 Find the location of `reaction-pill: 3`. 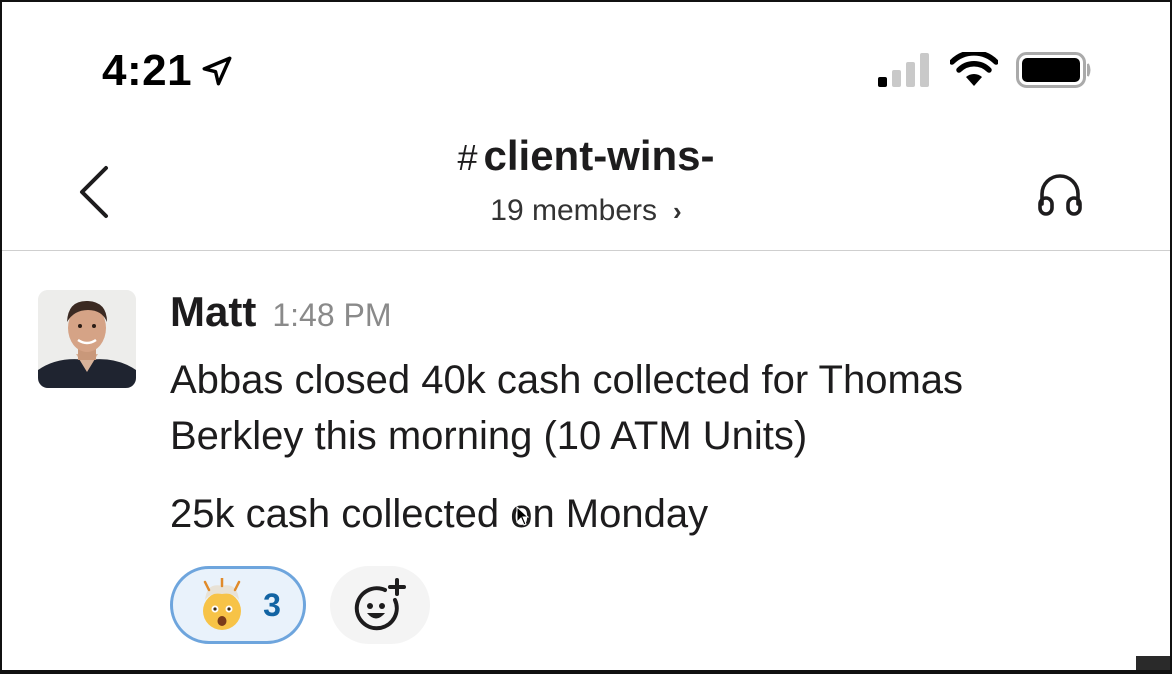

reaction-pill: 3 is located at coordinates (238, 605).